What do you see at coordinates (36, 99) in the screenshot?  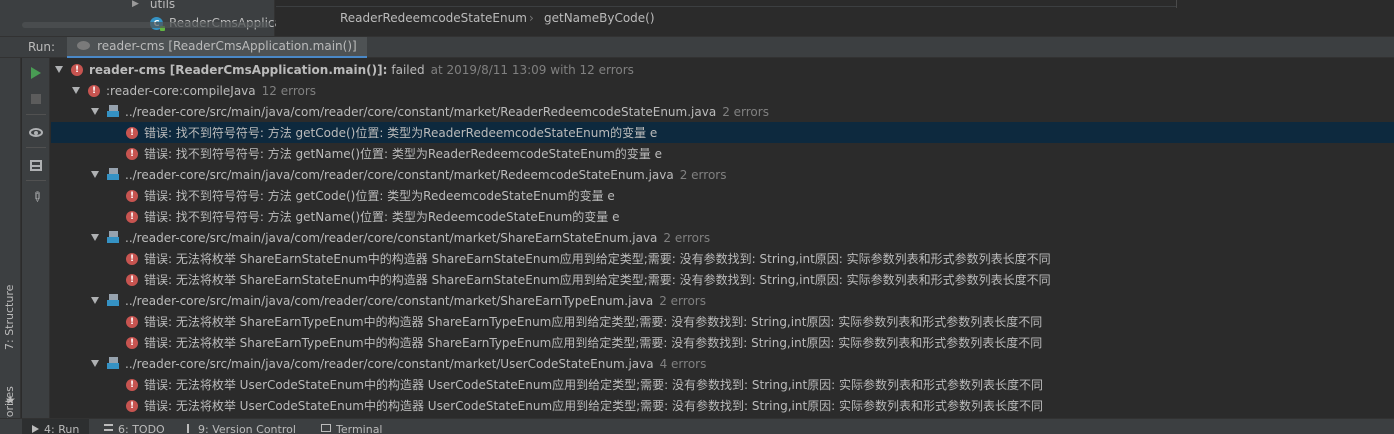 I see `stop-button` at bounding box center [36, 99].